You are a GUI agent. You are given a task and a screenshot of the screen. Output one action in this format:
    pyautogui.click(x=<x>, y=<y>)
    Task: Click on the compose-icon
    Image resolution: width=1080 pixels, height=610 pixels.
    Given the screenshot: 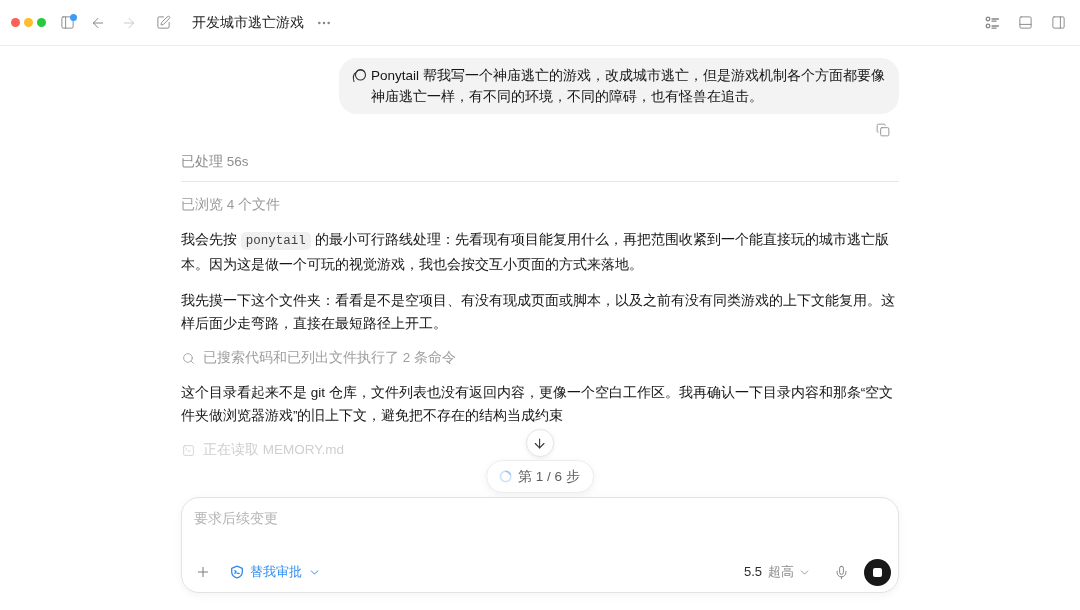 What is the action you would take?
    pyautogui.click(x=163, y=22)
    